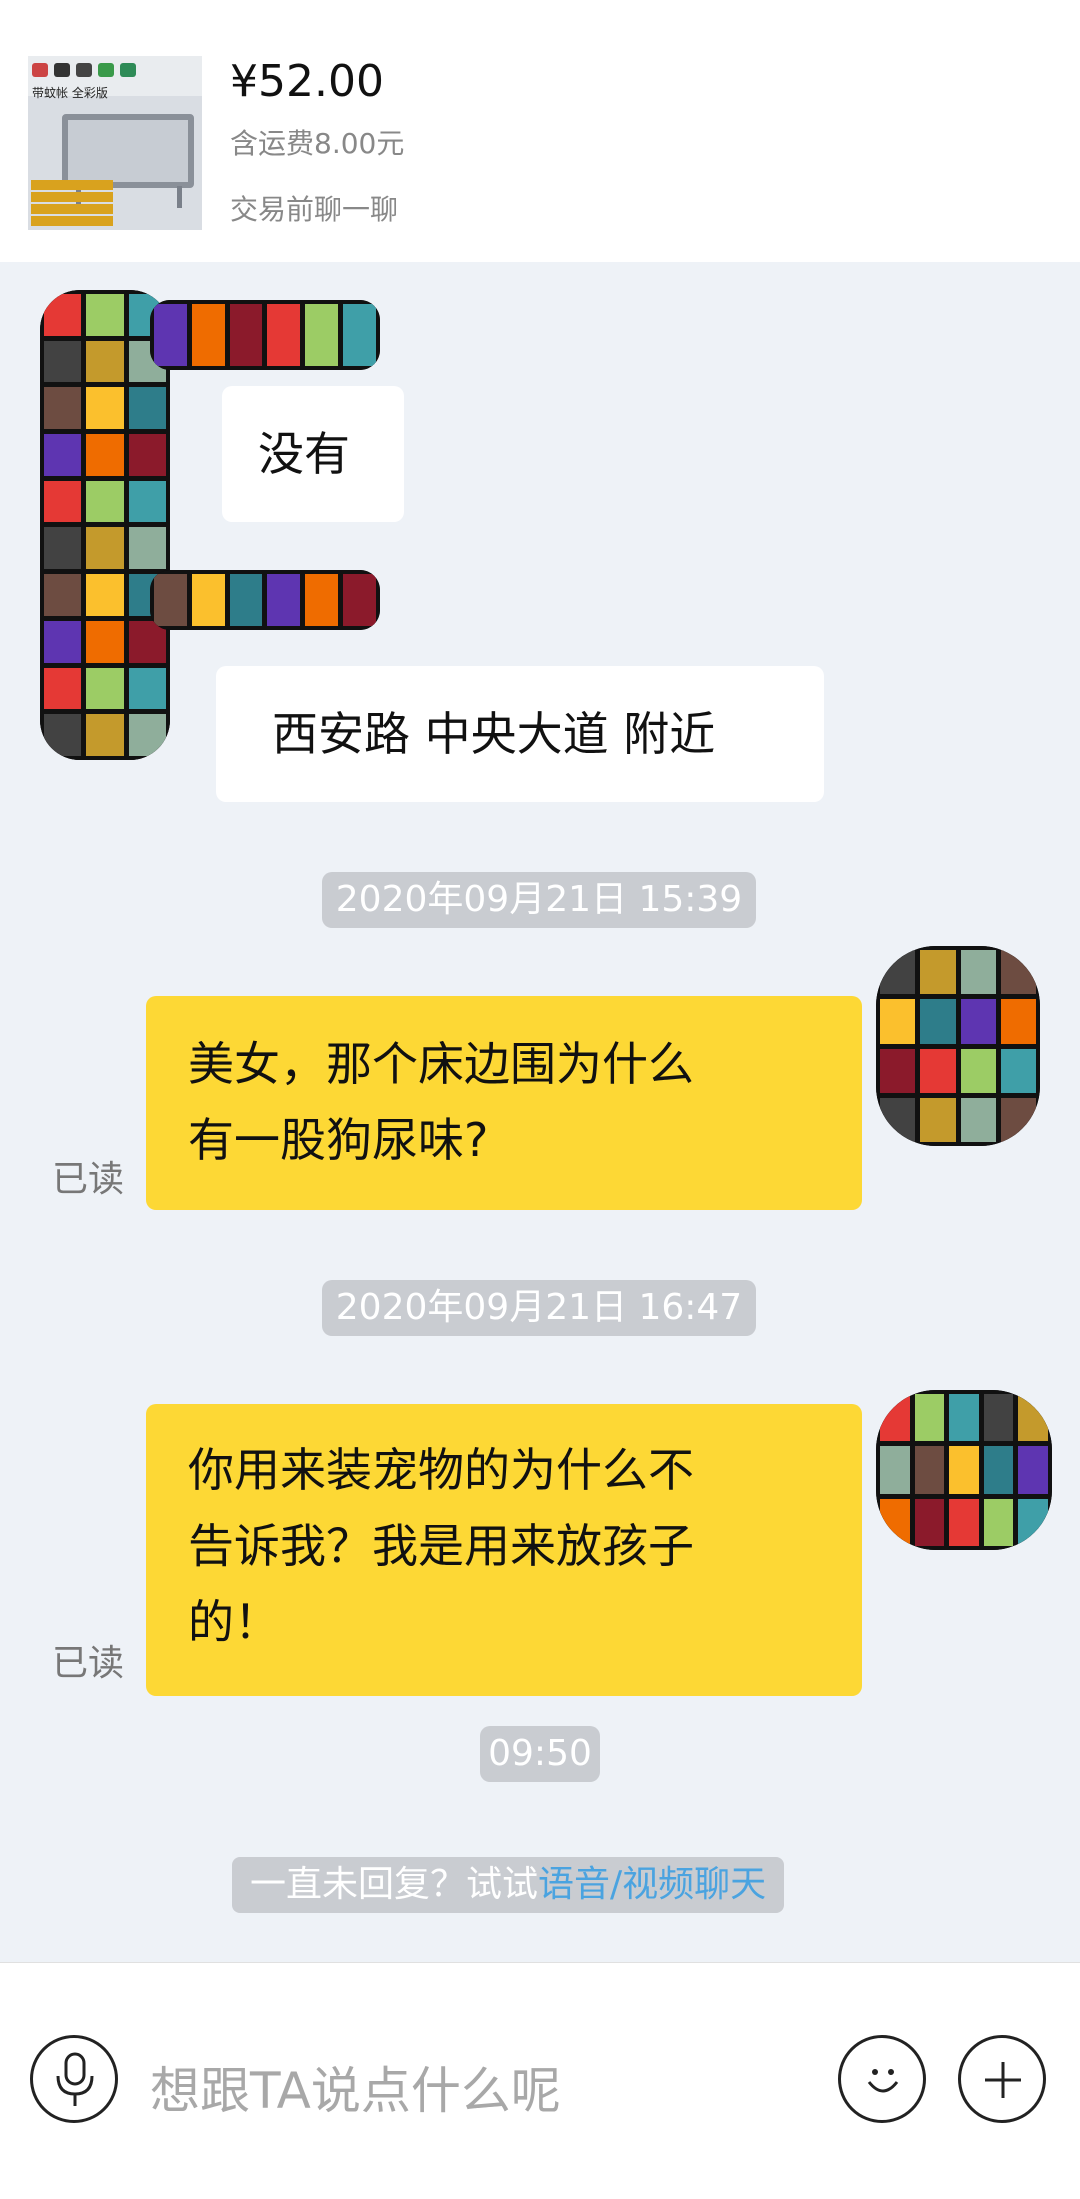 Image resolution: width=1080 pixels, height=2199 pixels. I want to click on voice-video-call-link: 语音/视频聊天, so click(652, 1884).